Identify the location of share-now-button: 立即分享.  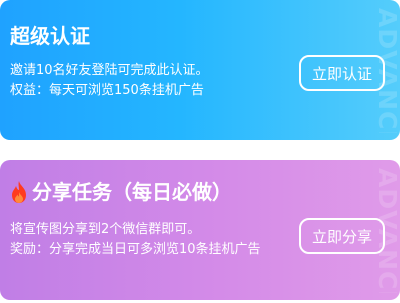
(342, 236).